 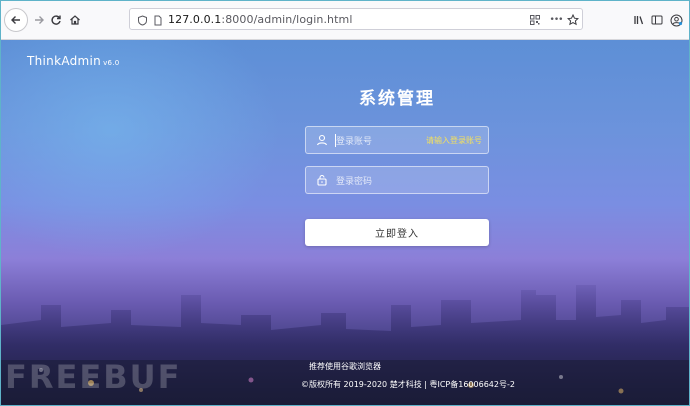 I want to click on url-path: :8000/admin/login.html, so click(x=287, y=19).